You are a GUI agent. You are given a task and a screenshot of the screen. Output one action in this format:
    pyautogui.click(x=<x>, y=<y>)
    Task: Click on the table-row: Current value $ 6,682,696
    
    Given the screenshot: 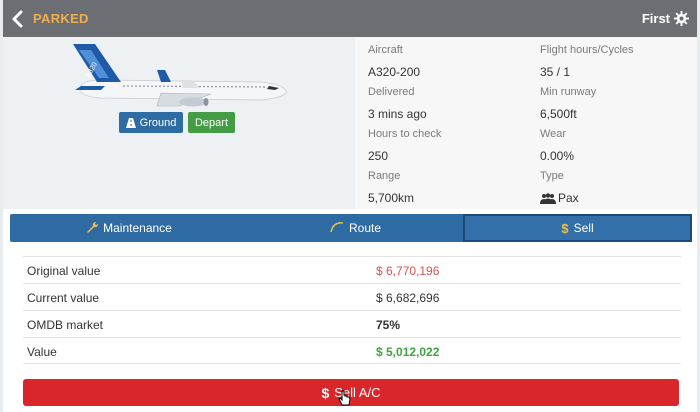 What is the action you would take?
    pyautogui.click(x=352, y=296)
    